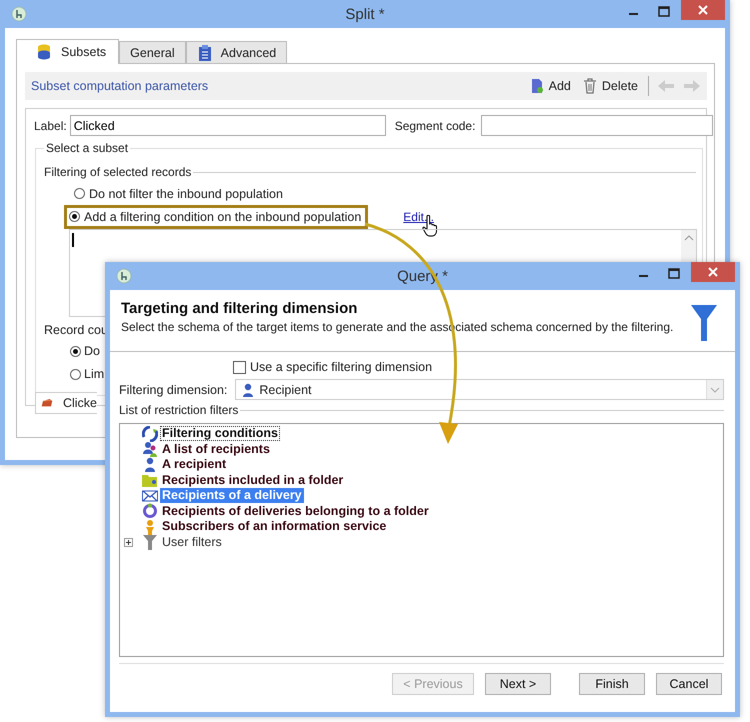 This screenshot has width=750, height=722. Describe the element at coordinates (220, 434) in the screenshot. I see `tree-item: Filtering conditions` at that location.